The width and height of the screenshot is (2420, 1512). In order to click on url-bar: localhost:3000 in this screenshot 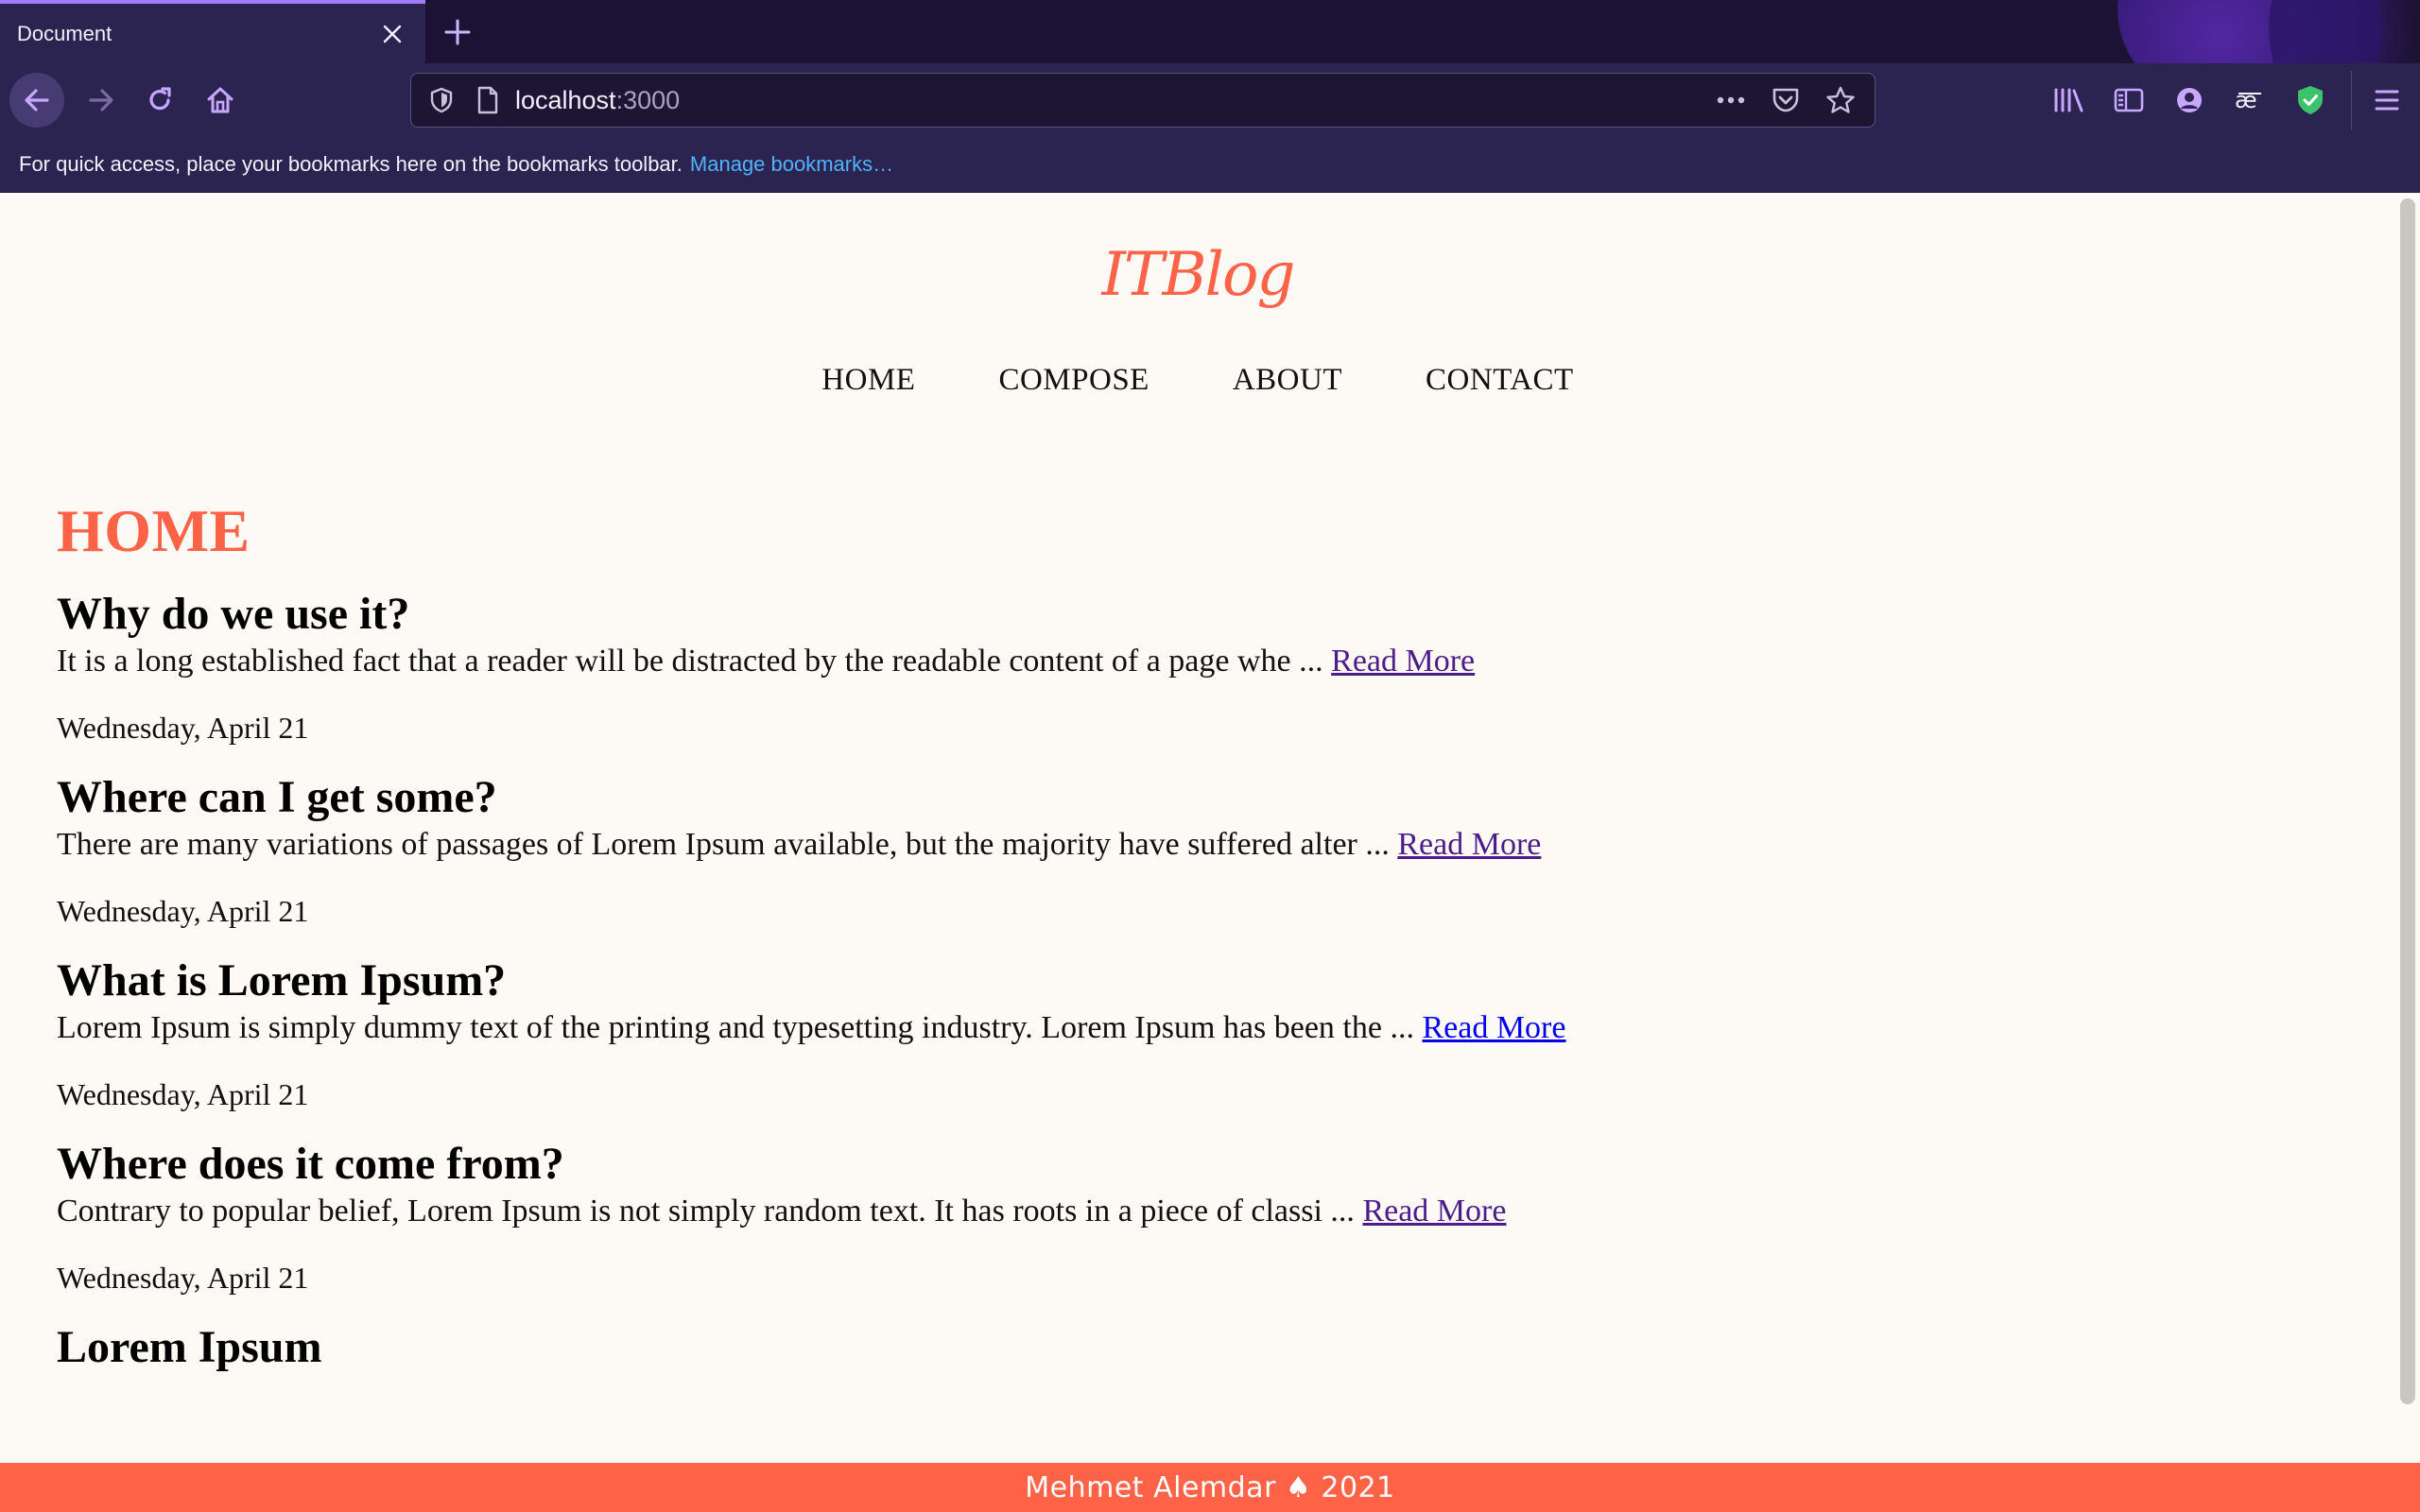, I will do `click(1143, 100)`.